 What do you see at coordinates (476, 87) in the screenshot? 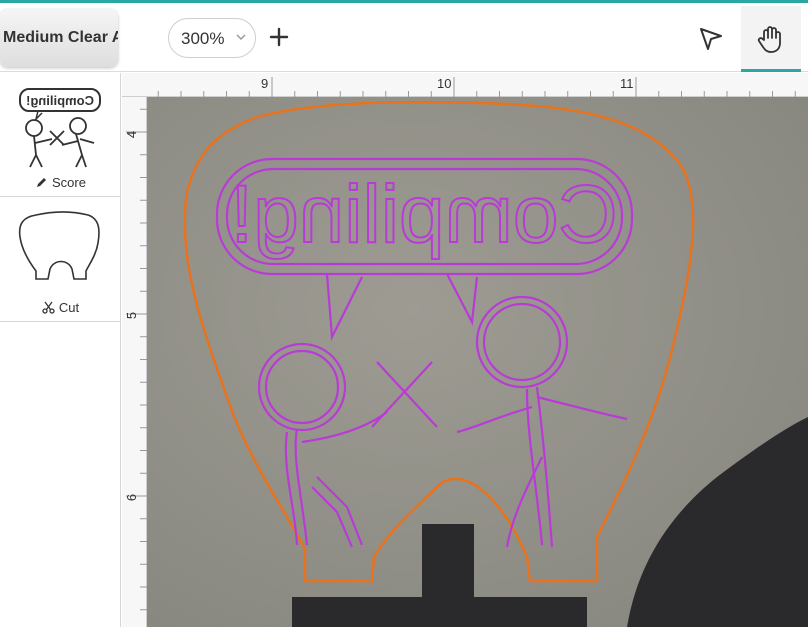
I see `ruler-horizontal-ticks` at bounding box center [476, 87].